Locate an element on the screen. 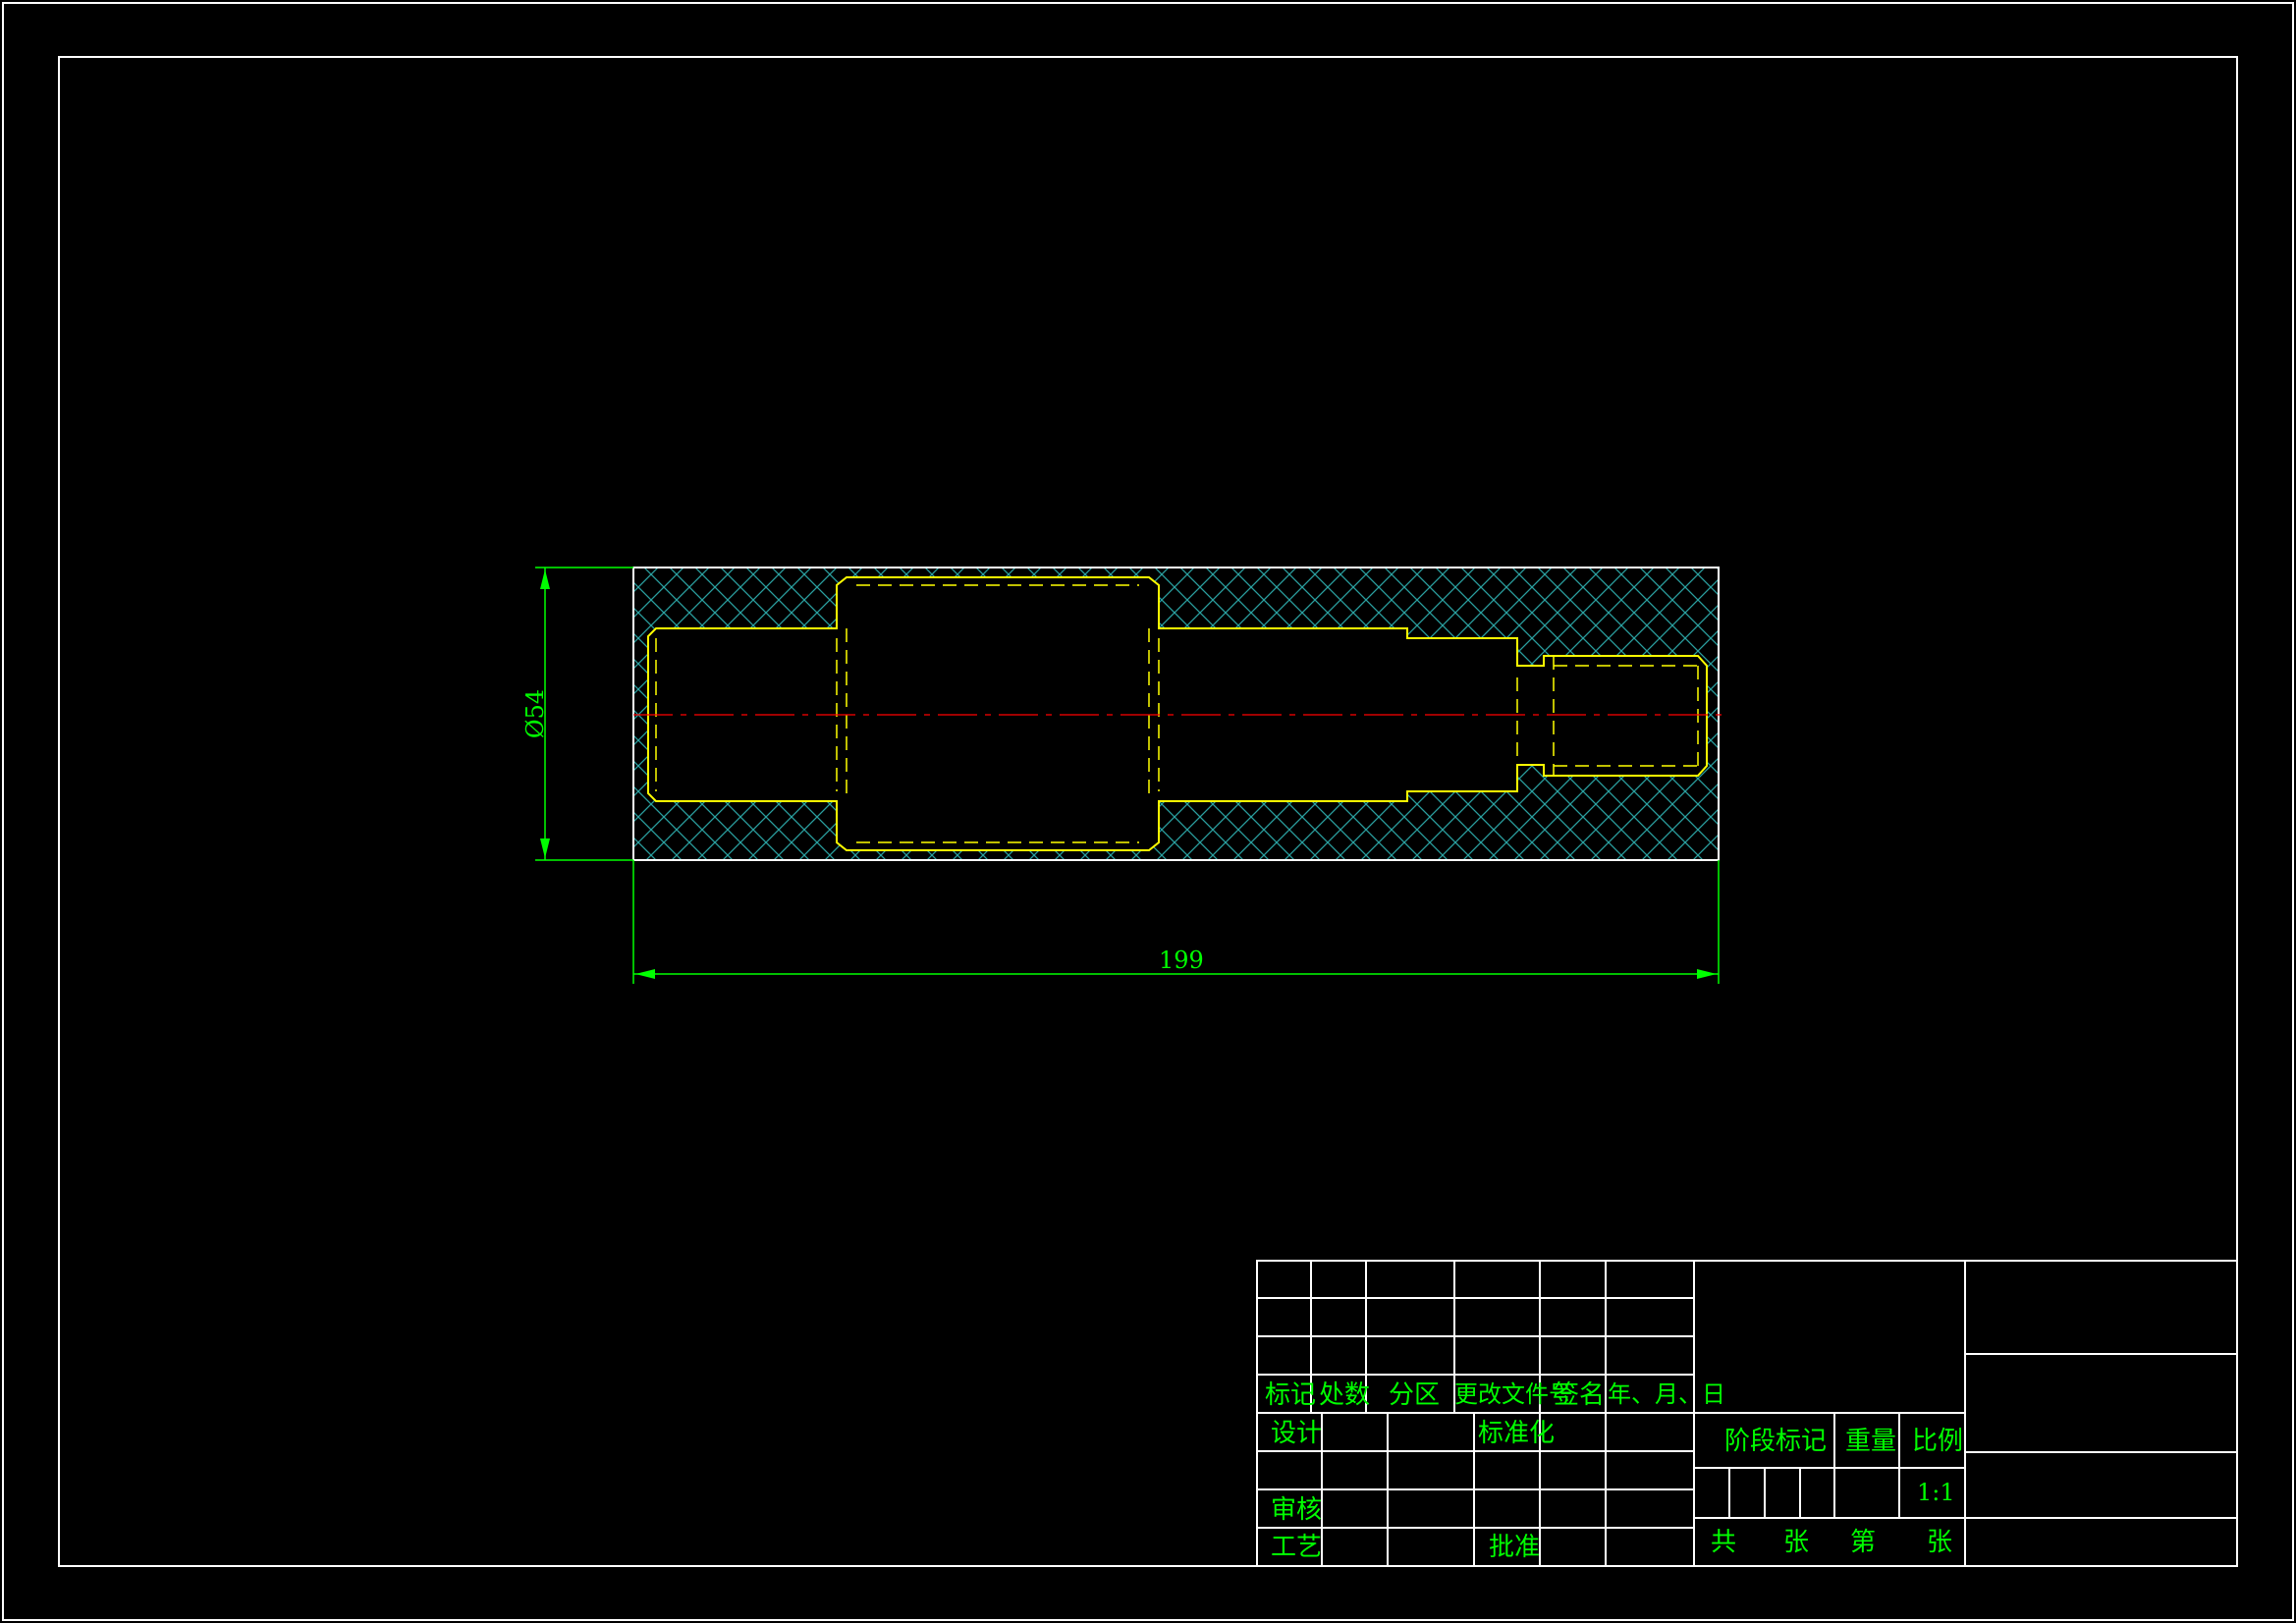 The image size is (2296, 1623). tb-scale-value: 1:1 is located at coordinates (1936, 1492).